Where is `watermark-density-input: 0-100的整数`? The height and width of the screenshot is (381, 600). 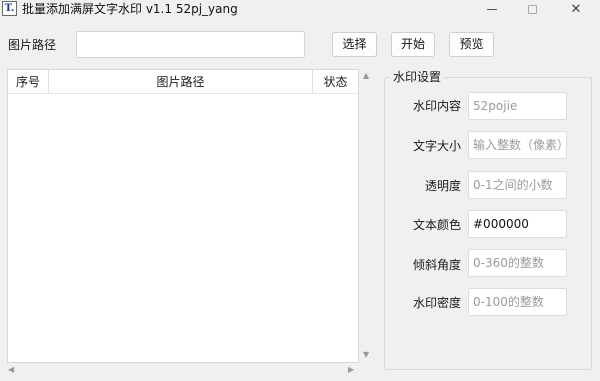 watermark-density-input: 0-100的整数 is located at coordinates (517, 302).